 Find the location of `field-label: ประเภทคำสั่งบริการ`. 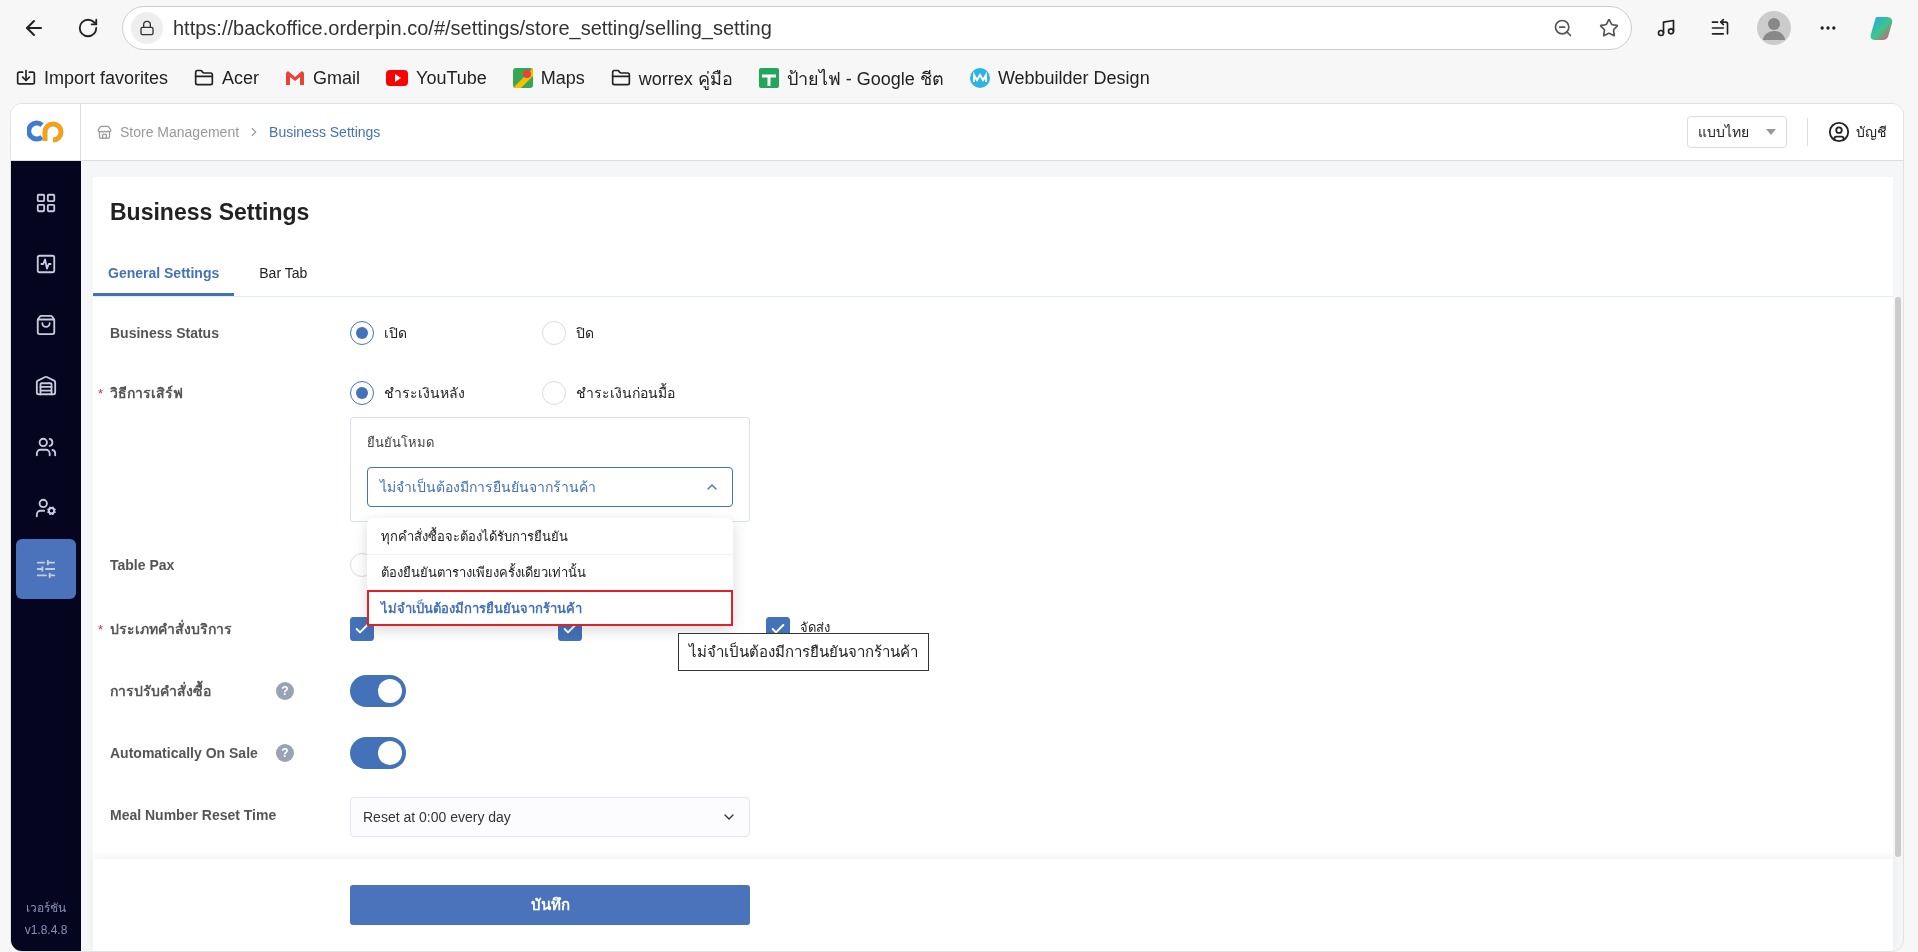

field-label: ประเภทคำสั่งบริการ is located at coordinates (171, 628).